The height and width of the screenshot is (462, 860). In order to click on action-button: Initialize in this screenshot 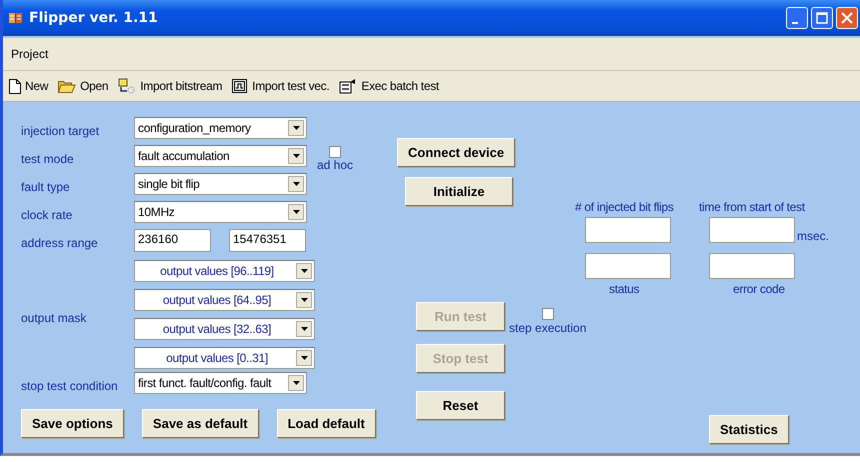, I will do `click(459, 191)`.